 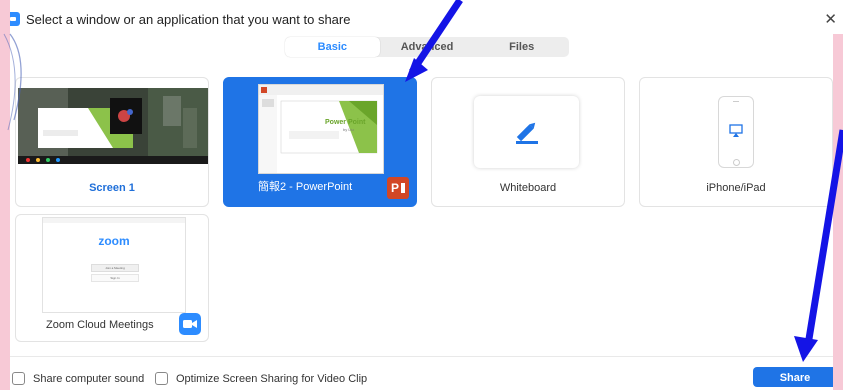 What do you see at coordinates (115, 278) in the screenshot?
I see `zoom-thumb-signin: Sign In` at bounding box center [115, 278].